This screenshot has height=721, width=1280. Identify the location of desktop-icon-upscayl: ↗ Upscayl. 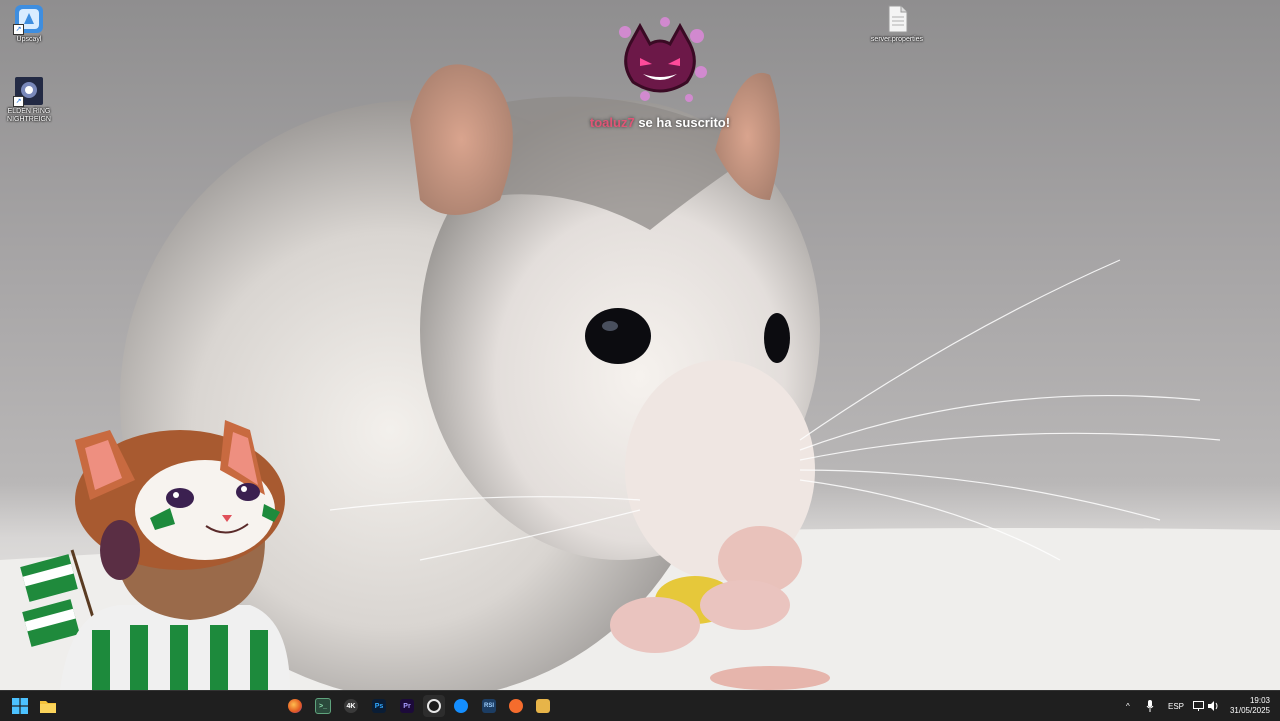
(29, 24).